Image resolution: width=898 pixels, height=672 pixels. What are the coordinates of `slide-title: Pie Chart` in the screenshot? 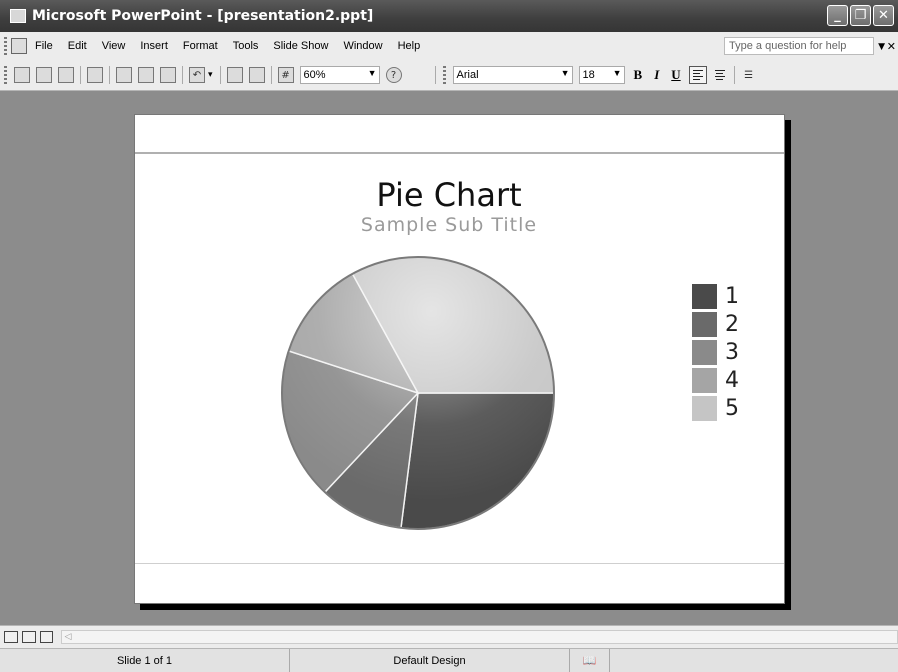 It's located at (449, 195).